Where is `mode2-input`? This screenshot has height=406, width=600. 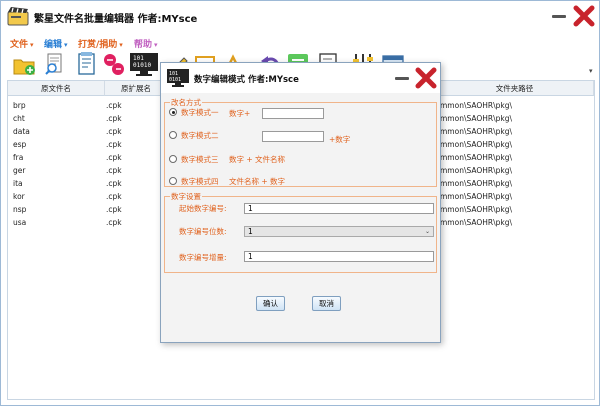 mode2-input is located at coordinates (293, 136).